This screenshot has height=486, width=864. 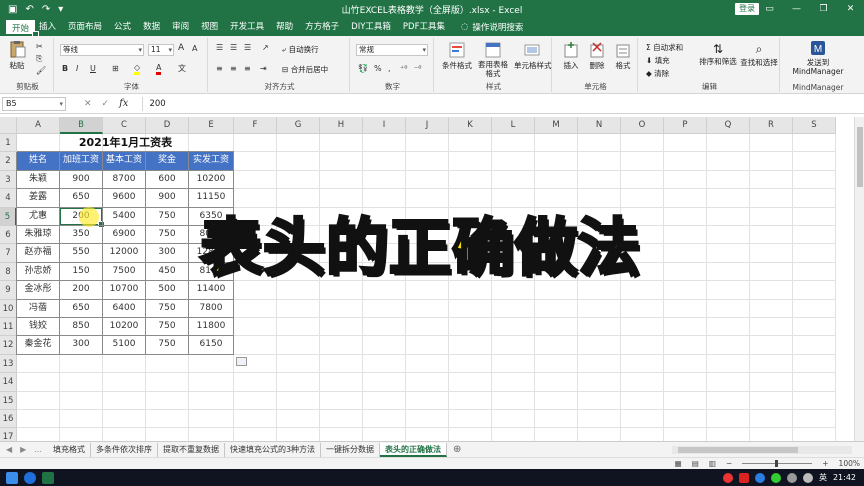 What do you see at coordinates (351, 449) in the screenshot?
I see `sheet-tab: 一键拆分数据` at bounding box center [351, 449].